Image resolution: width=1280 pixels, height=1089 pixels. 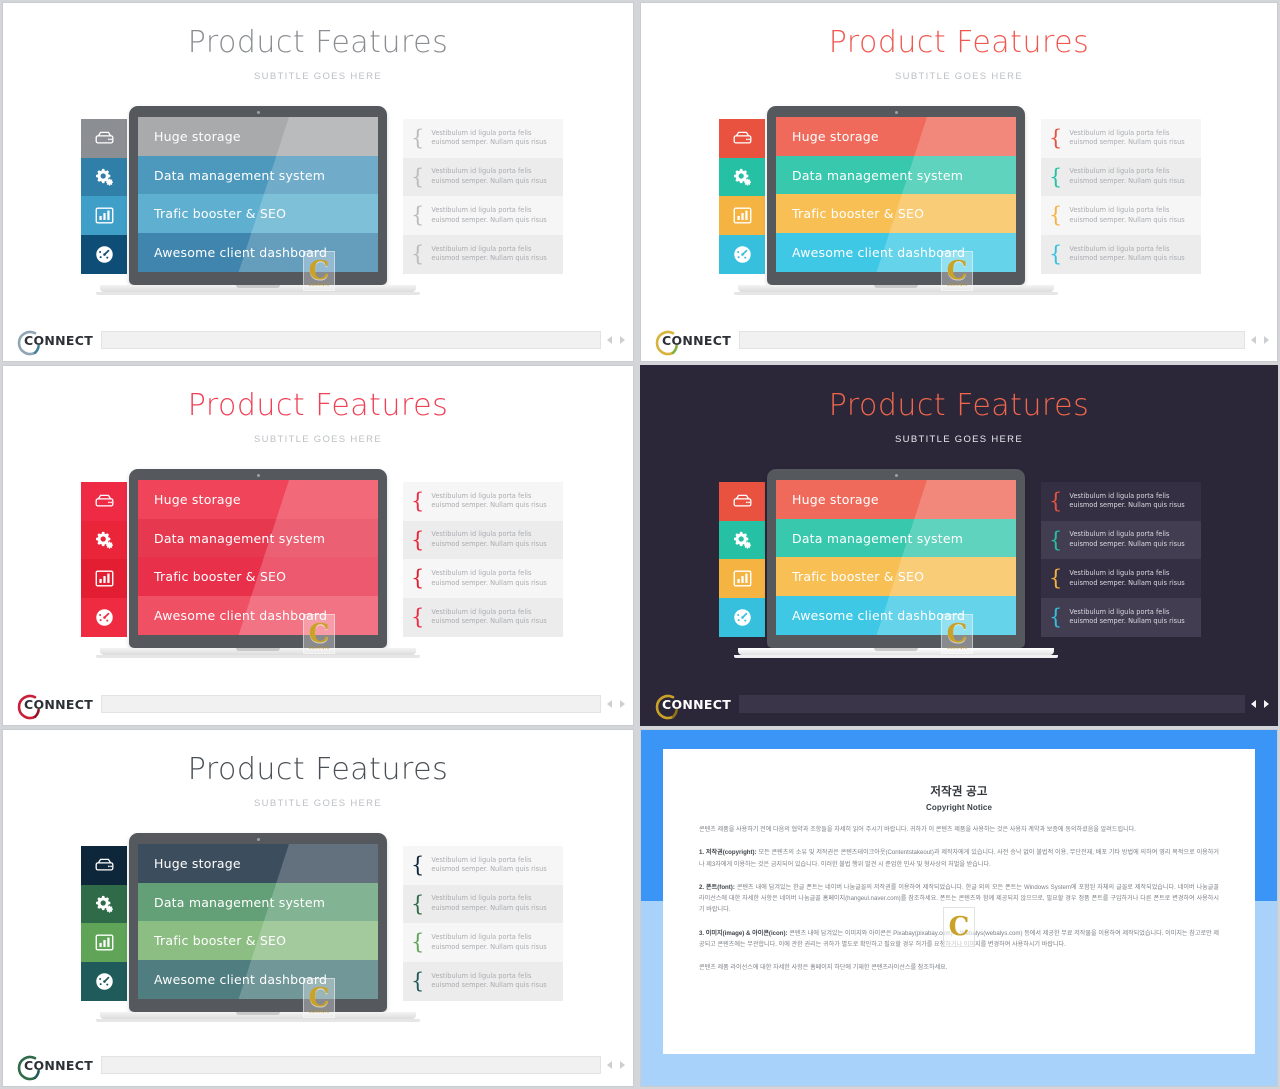 I want to click on feature-icon-rail, so click(x=742, y=196).